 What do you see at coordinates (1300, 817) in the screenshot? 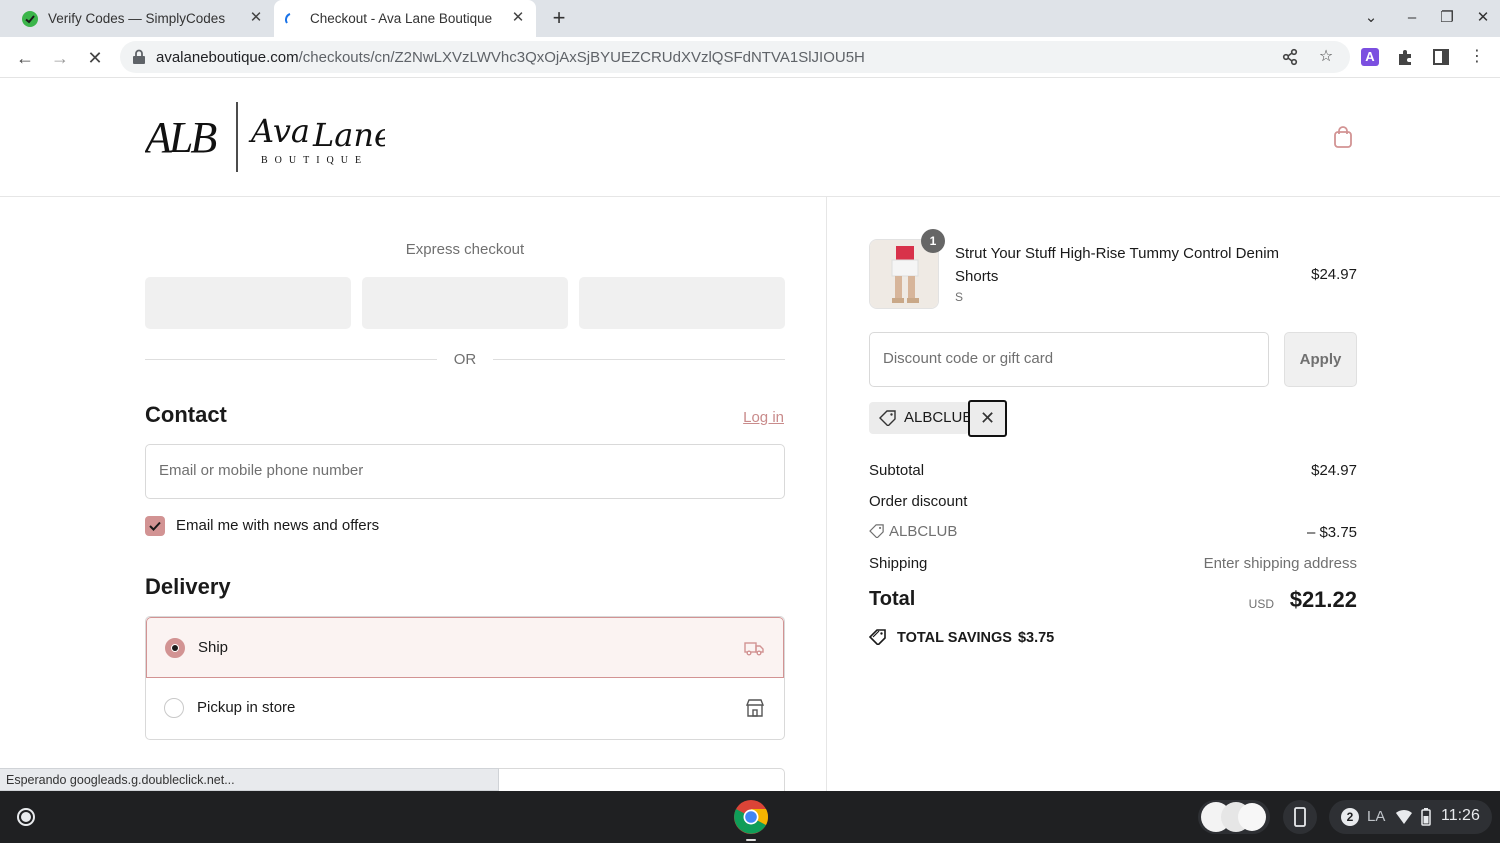
I see `phone-hub-icon` at bounding box center [1300, 817].